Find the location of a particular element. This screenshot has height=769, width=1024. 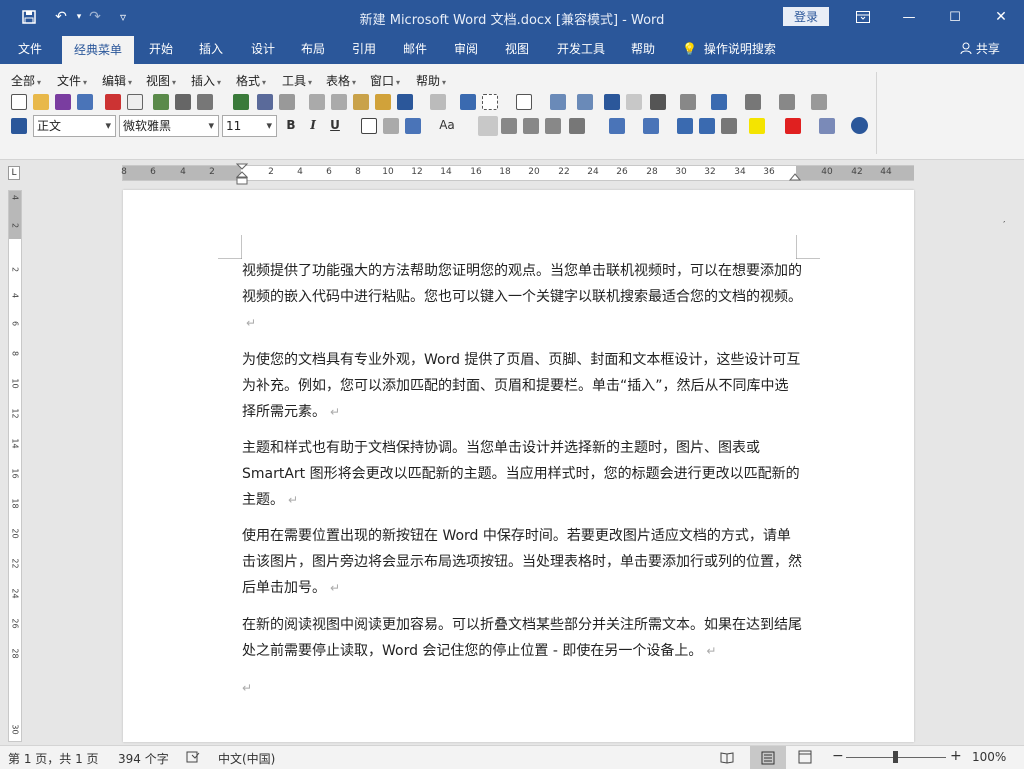

more-options-icon is located at coordinates (819, 102).